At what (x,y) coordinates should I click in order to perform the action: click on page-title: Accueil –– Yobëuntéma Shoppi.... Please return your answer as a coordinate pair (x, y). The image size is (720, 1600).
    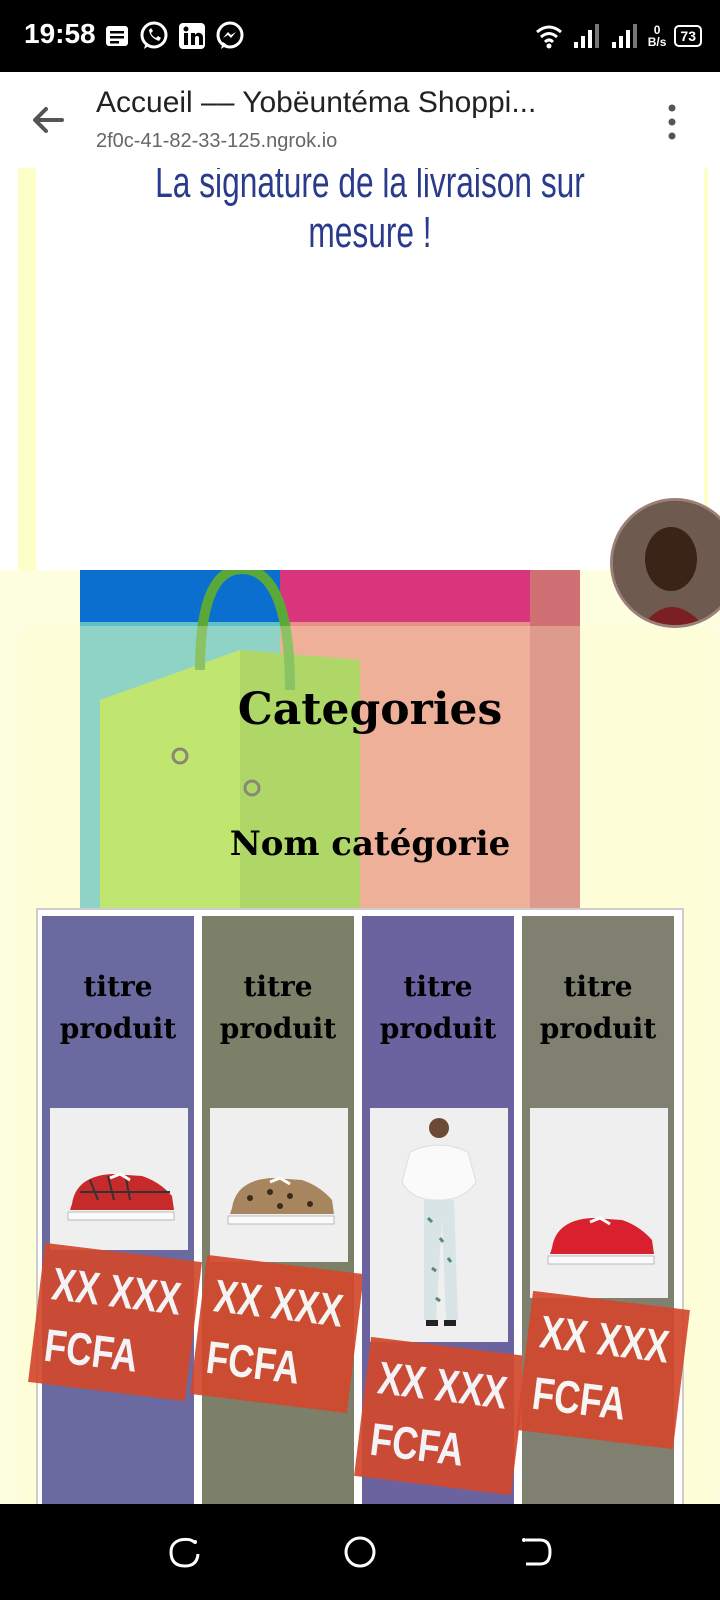
    Looking at the image, I should click on (336, 103).